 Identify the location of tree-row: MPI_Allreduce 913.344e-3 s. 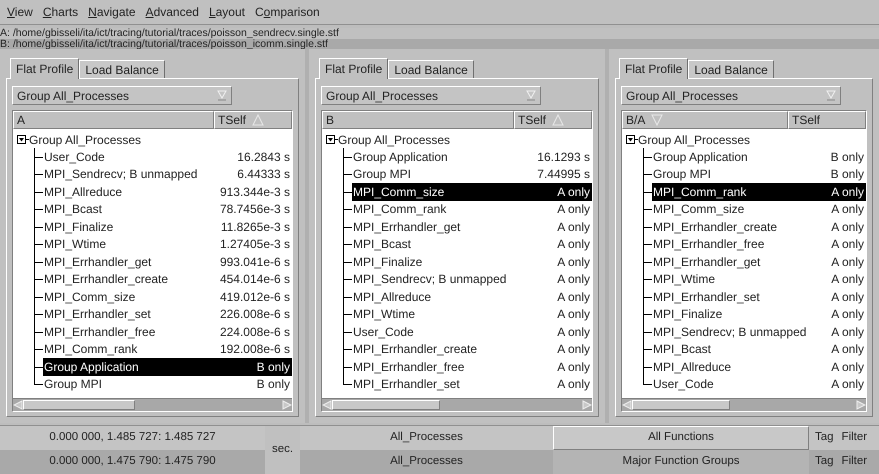
(167, 191).